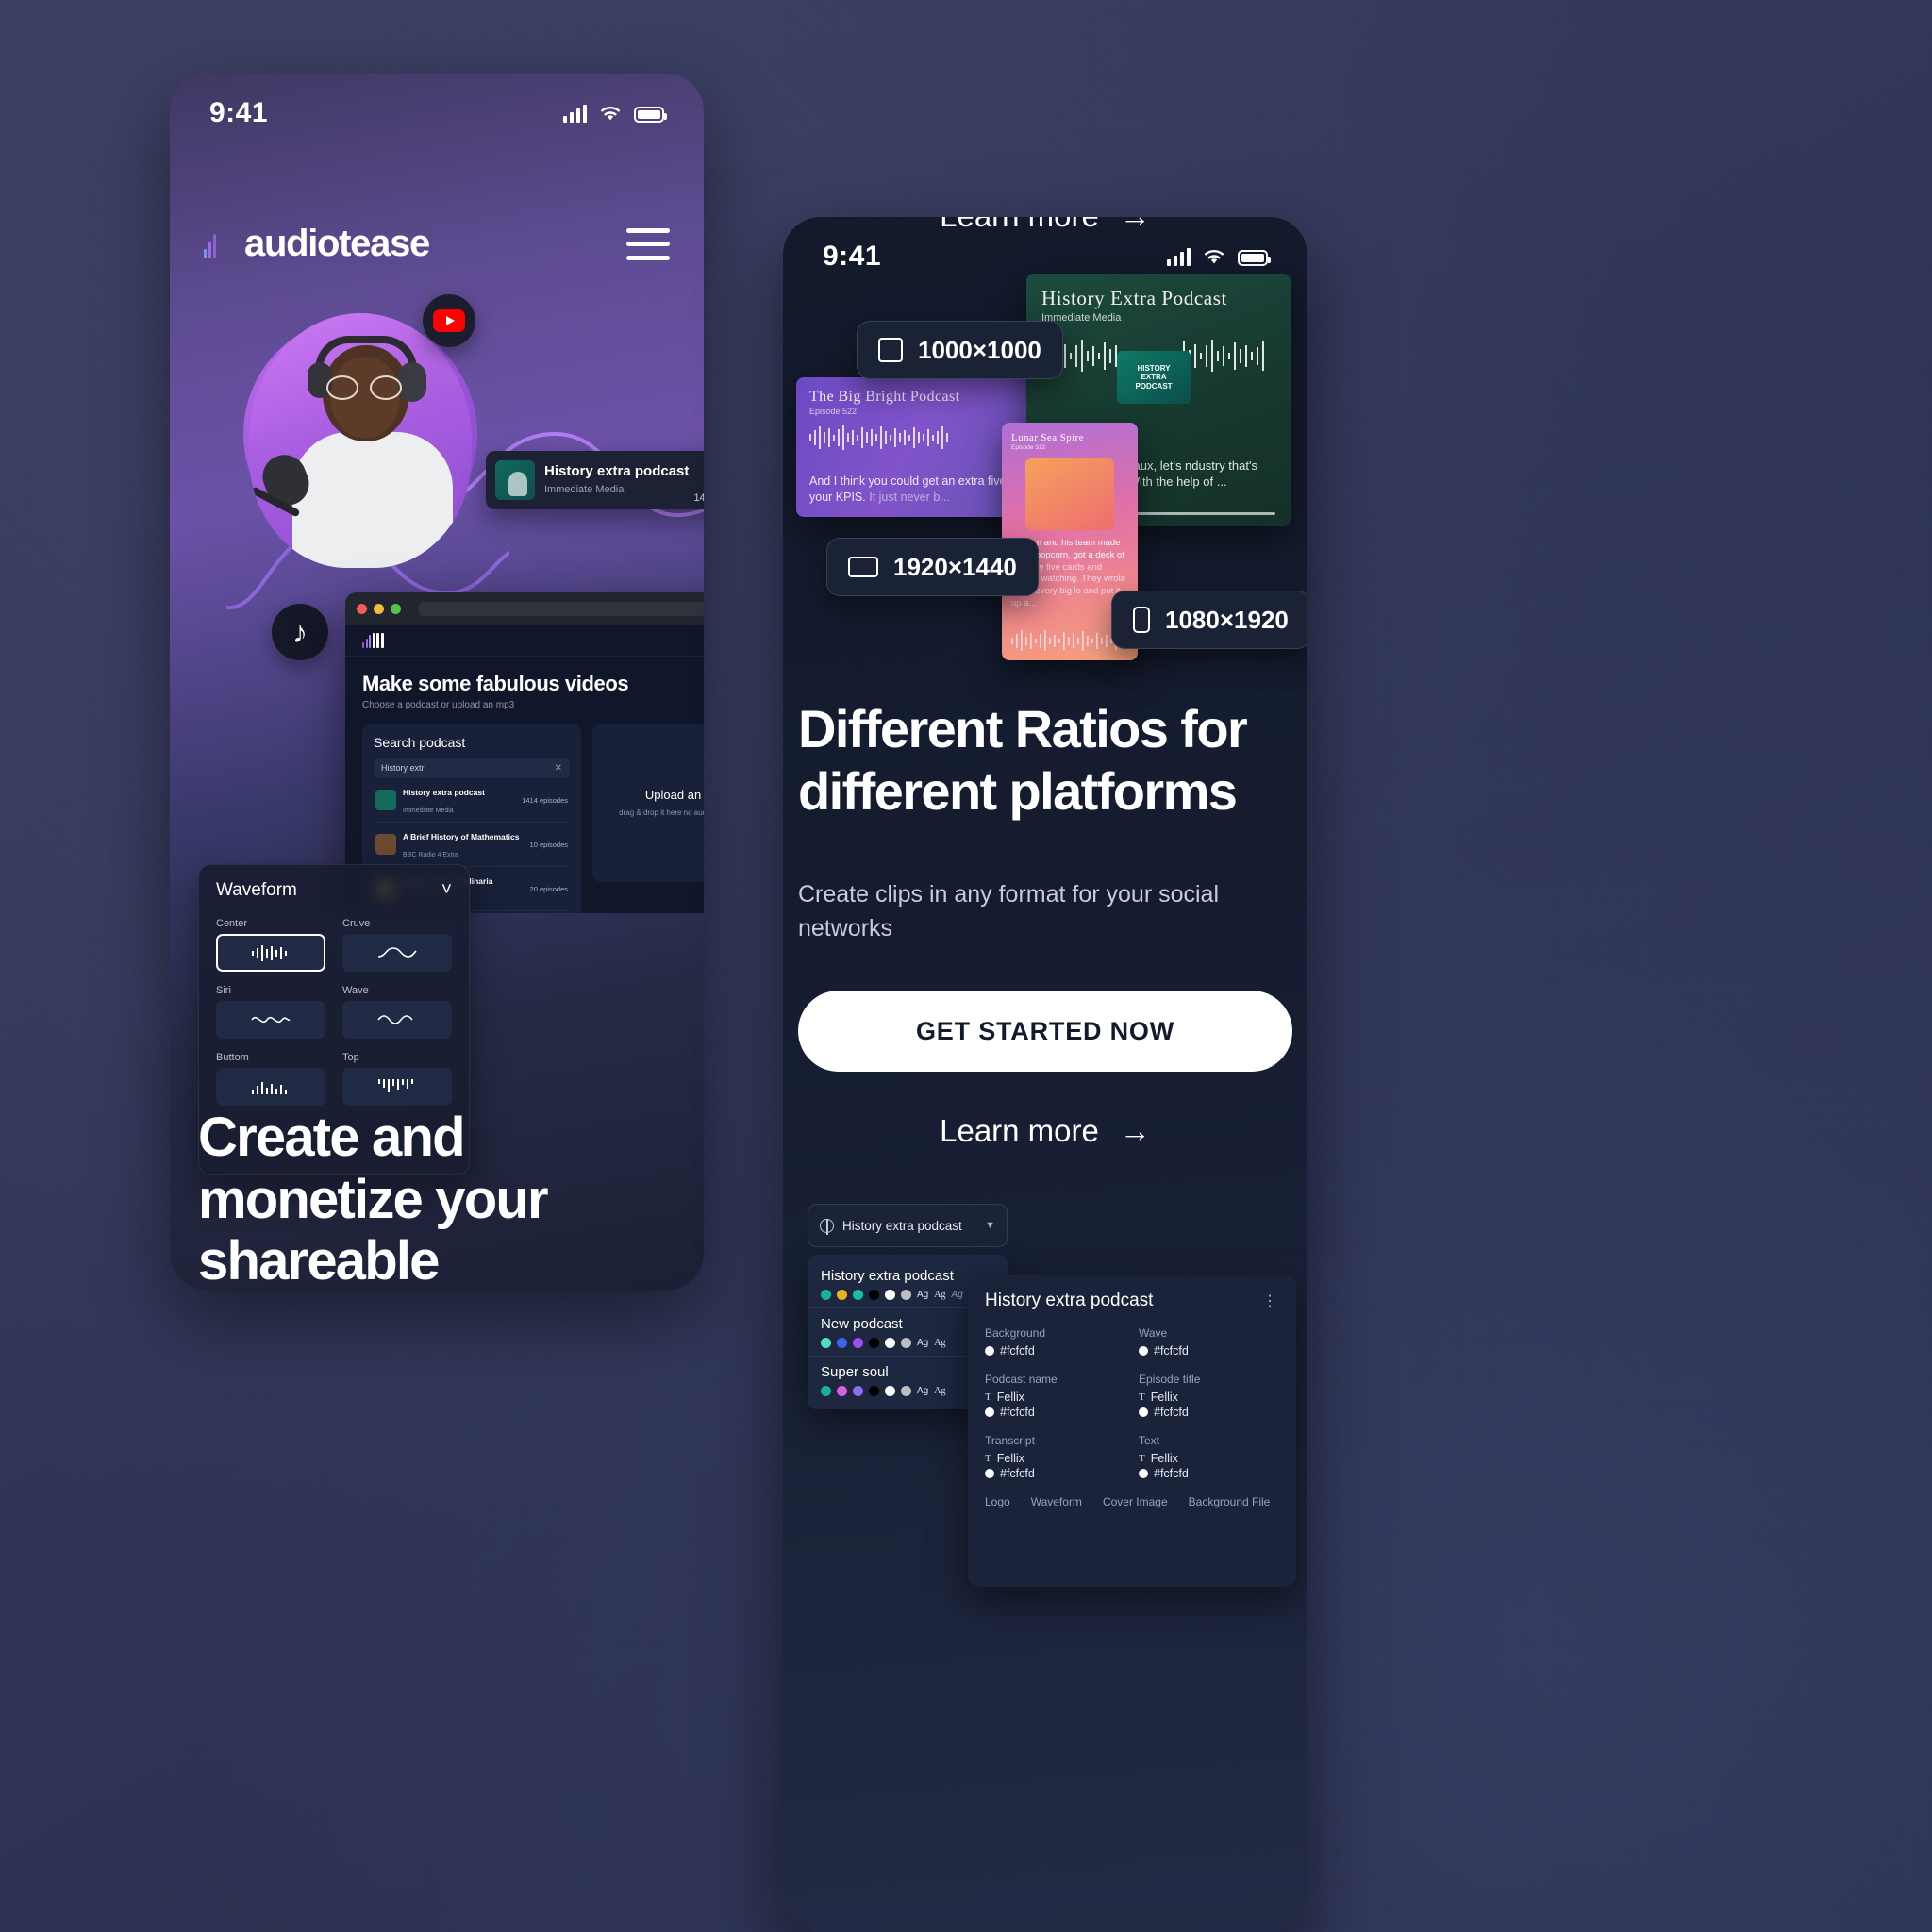 The height and width of the screenshot is (1932, 1932). Describe the element at coordinates (549, 888) in the screenshot. I see `result-episodes: 20 episodes` at that location.